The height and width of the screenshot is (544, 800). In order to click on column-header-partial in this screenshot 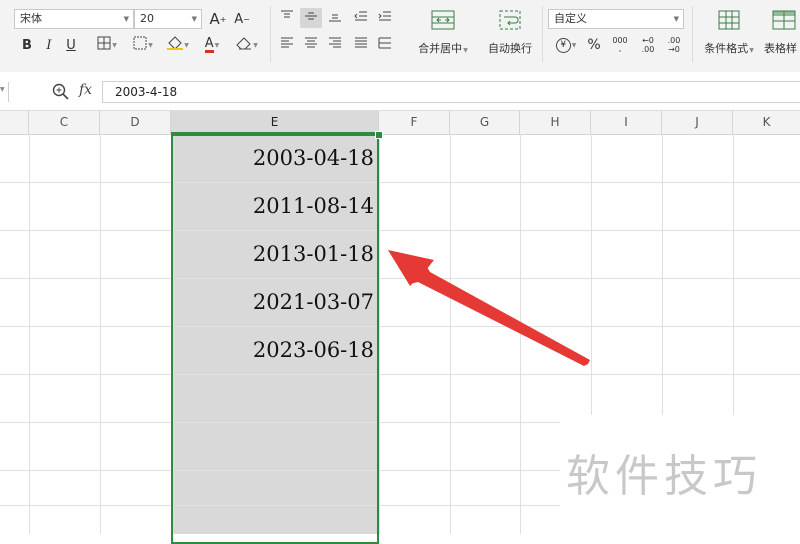, I will do `click(14, 122)`.